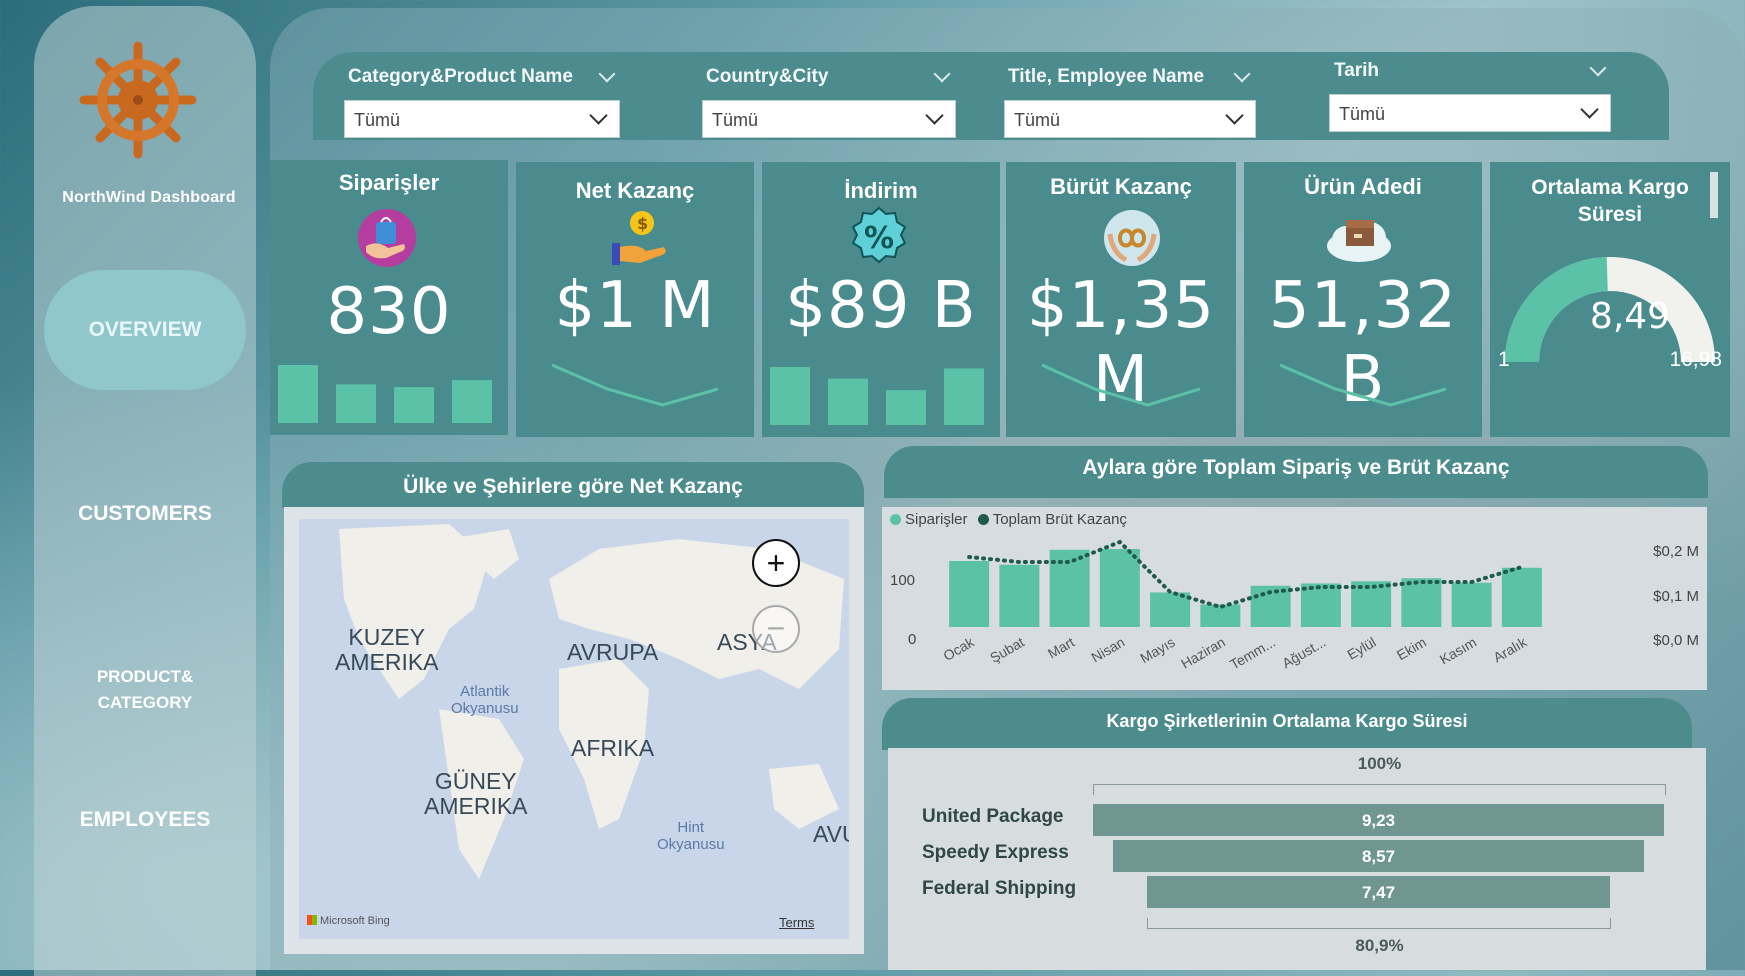  What do you see at coordinates (145, 330) in the screenshot?
I see `nav-overview: OVERVIEW` at bounding box center [145, 330].